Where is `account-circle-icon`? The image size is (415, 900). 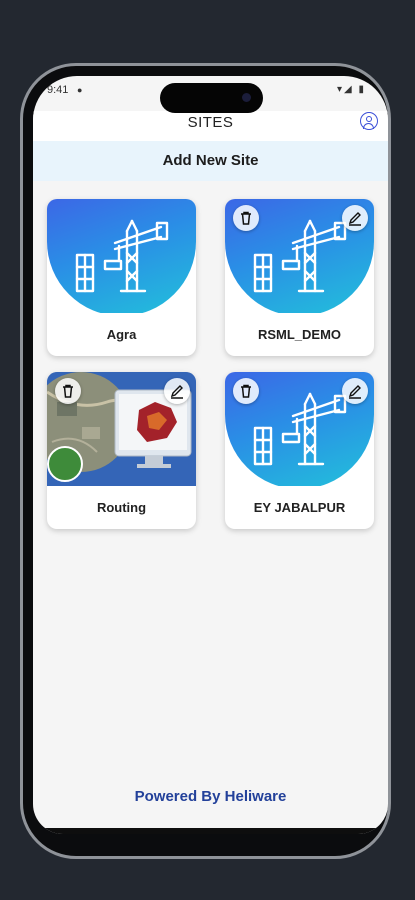
account-circle-icon is located at coordinates (369, 121).